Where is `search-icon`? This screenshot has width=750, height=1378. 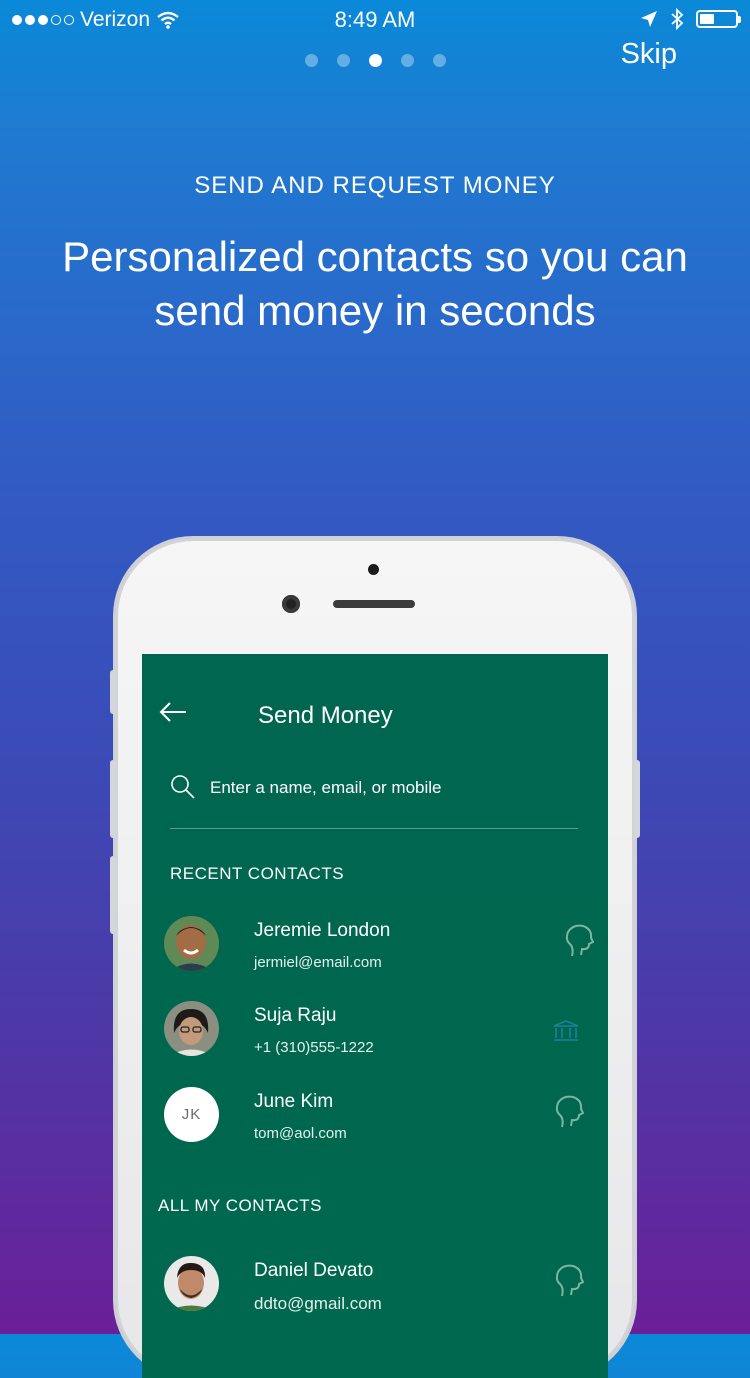 search-icon is located at coordinates (183, 787).